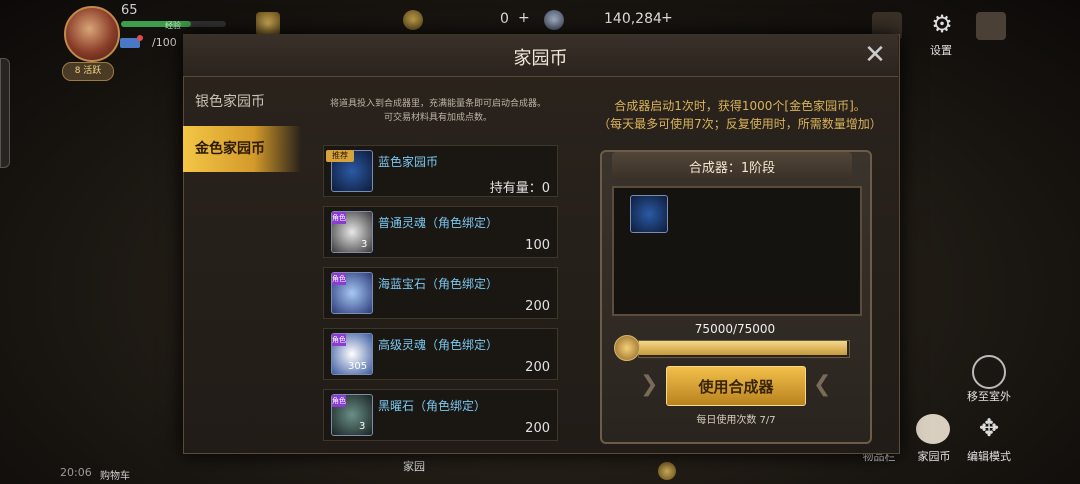 This screenshot has width=1080, height=484. I want to click on exit-icon, so click(991, 26).